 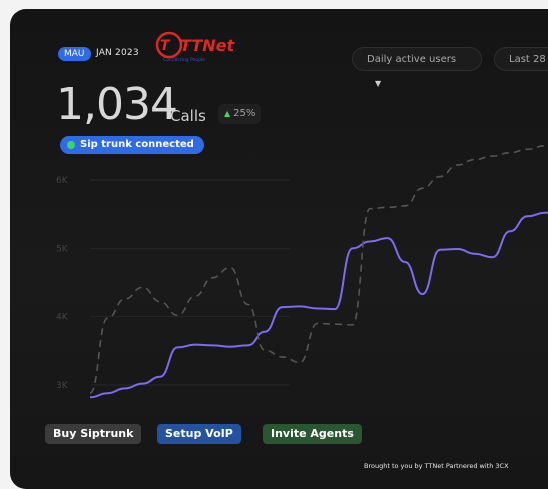 What do you see at coordinates (62, 249) in the screenshot?
I see `y-tick-label: 5K` at bounding box center [62, 249].